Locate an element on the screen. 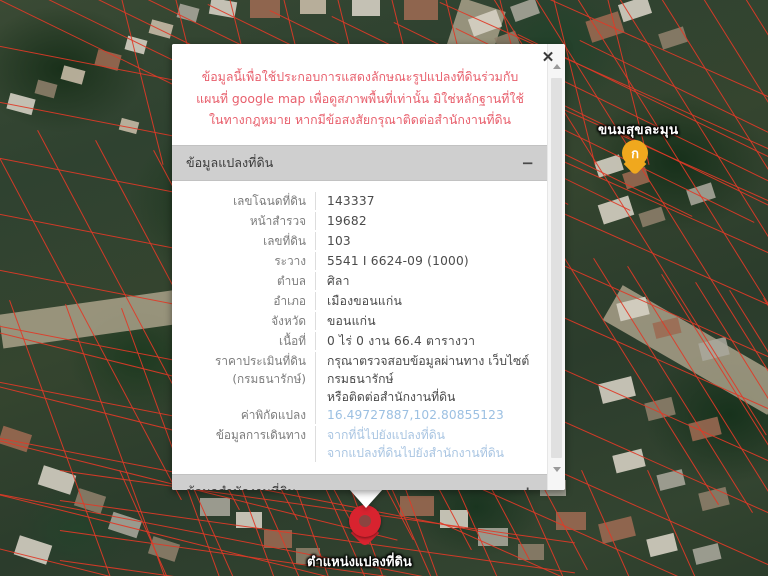  poi-label: ขนมสุขละมุน is located at coordinates (638, 130).